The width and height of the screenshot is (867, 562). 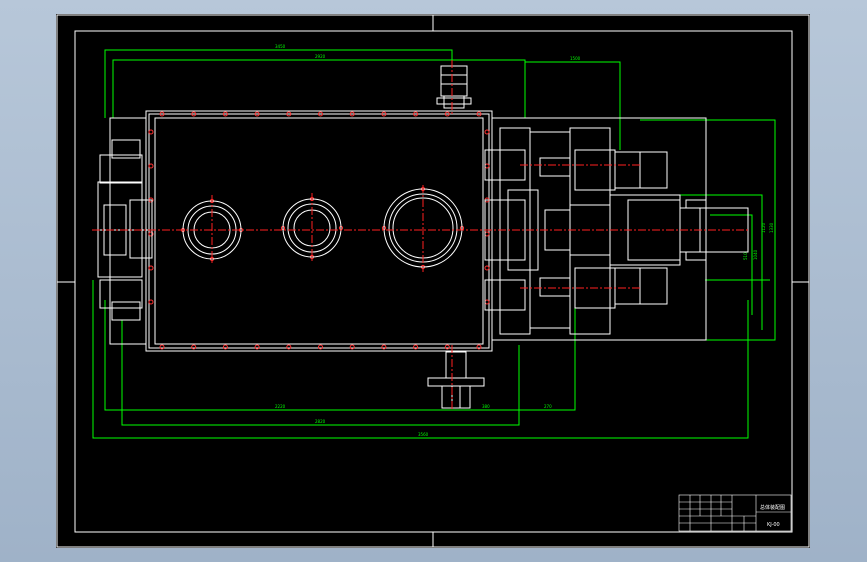 What do you see at coordinates (280, 406) in the screenshot?
I see `dim-bottom1: 2220` at bounding box center [280, 406].